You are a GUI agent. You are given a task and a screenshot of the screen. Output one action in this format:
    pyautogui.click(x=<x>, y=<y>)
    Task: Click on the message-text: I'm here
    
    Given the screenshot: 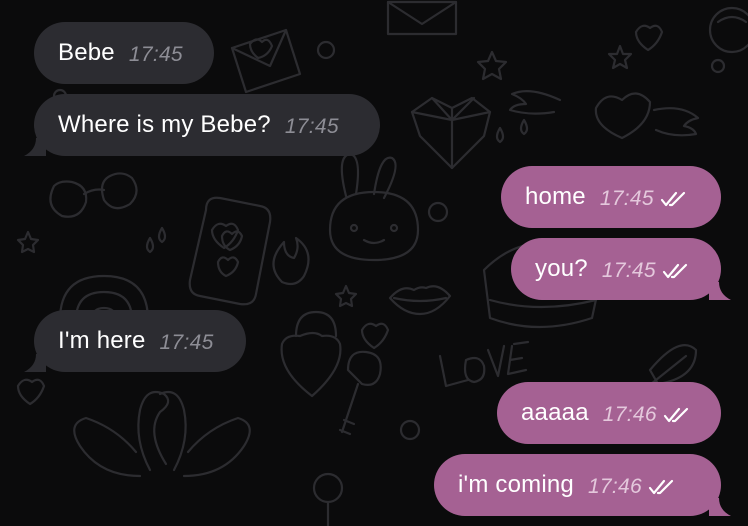 What is the action you would take?
    pyautogui.click(x=102, y=340)
    